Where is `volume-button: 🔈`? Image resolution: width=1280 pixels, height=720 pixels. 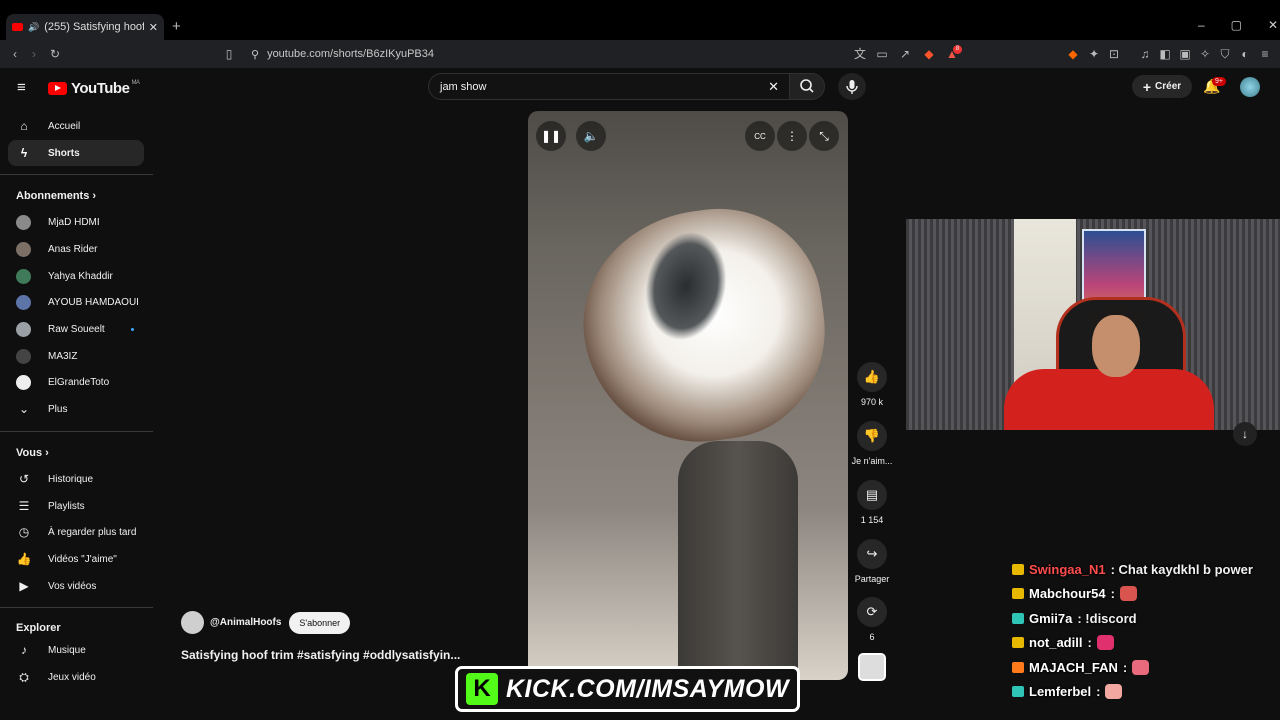
volume-button: 🔈 is located at coordinates (591, 136).